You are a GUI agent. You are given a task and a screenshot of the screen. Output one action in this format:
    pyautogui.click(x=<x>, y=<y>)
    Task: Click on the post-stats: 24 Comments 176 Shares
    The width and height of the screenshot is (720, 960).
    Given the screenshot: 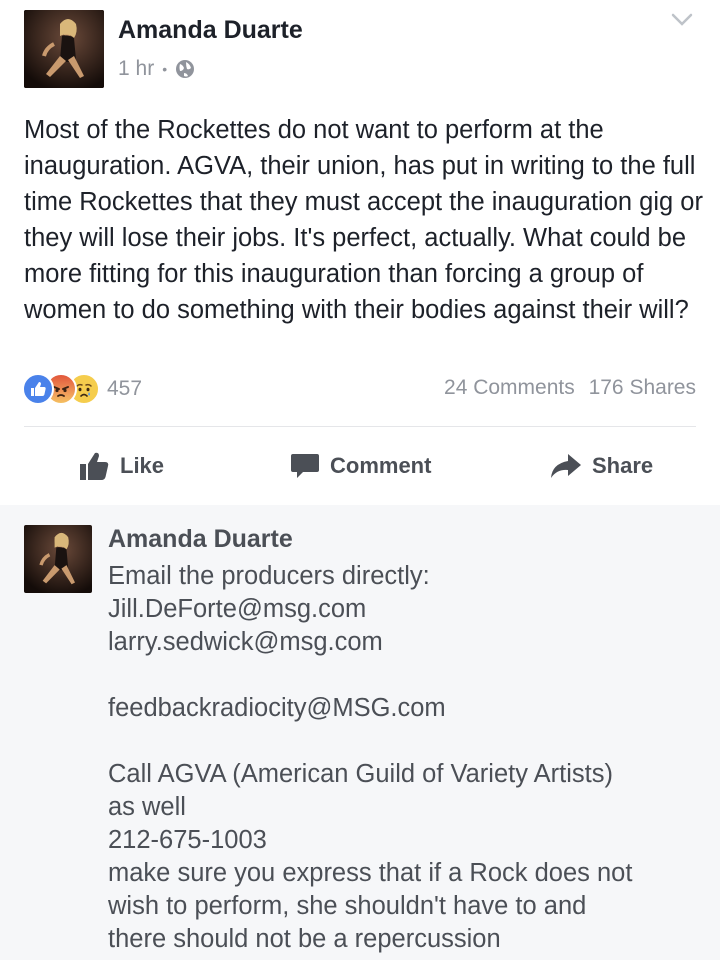 What is the action you would take?
    pyautogui.click(x=570, y=388)
    